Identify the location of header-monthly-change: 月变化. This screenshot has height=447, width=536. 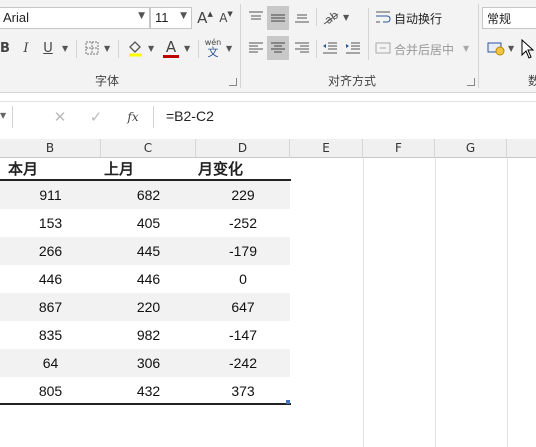
(221, 169).